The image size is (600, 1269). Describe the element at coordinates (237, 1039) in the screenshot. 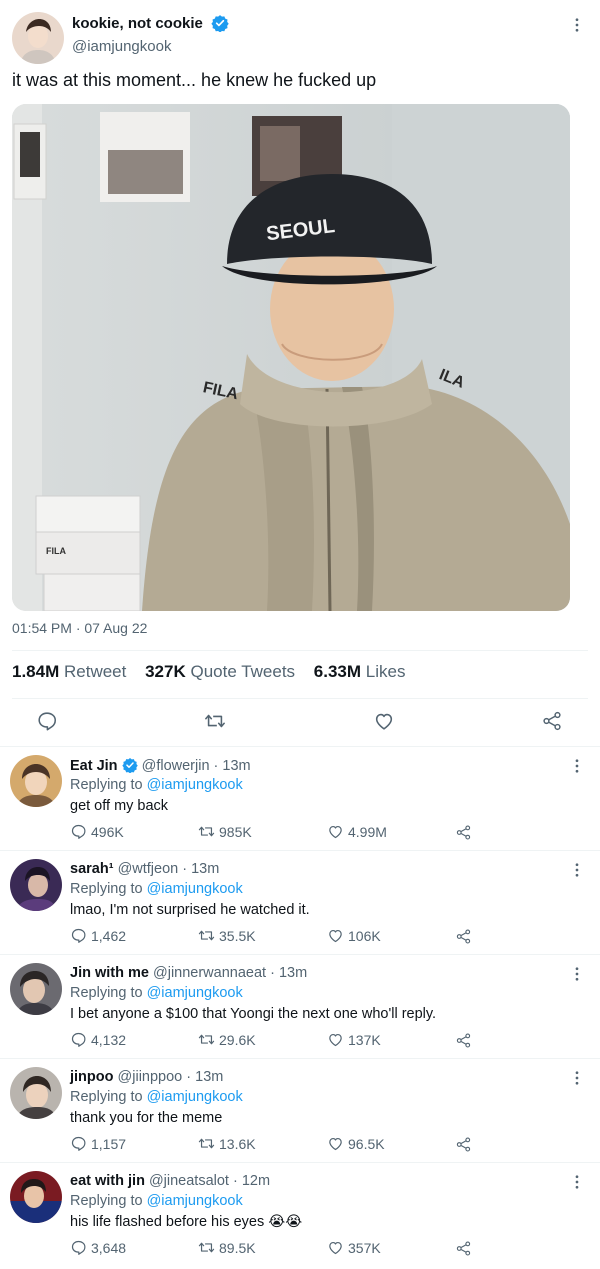

I see `retweet-count: 29.6K` at that location.